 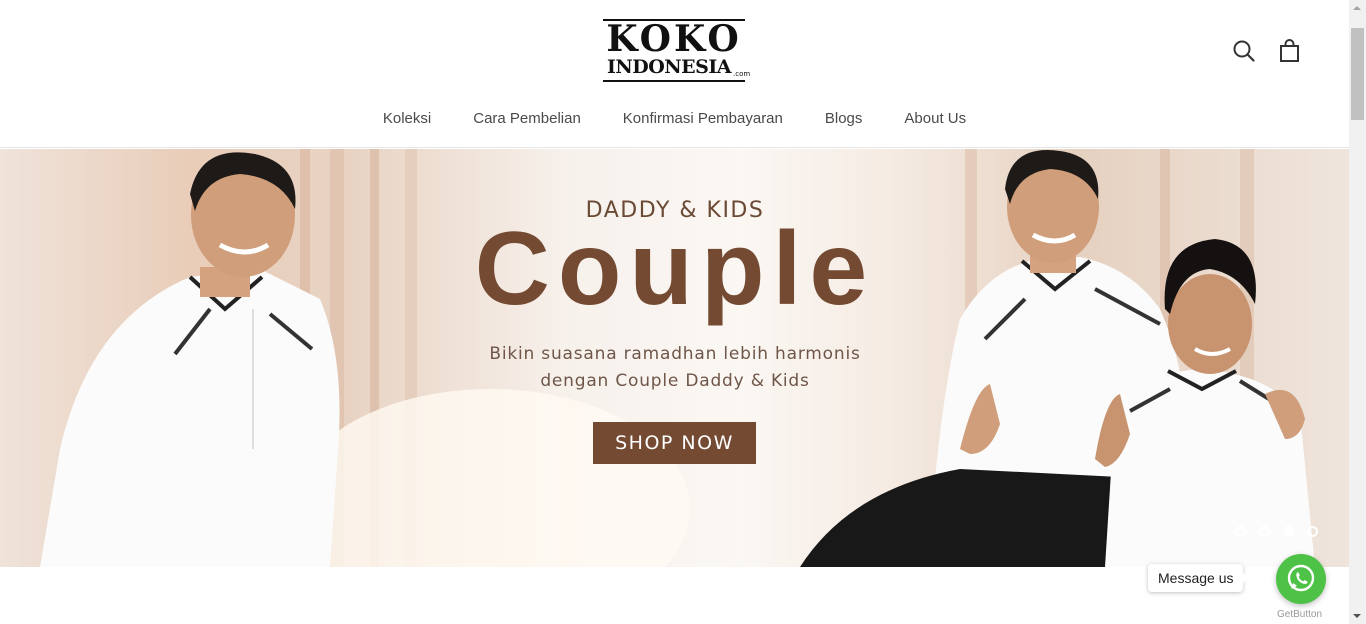 I want to click on search-button, so click(x=1244, y=51).